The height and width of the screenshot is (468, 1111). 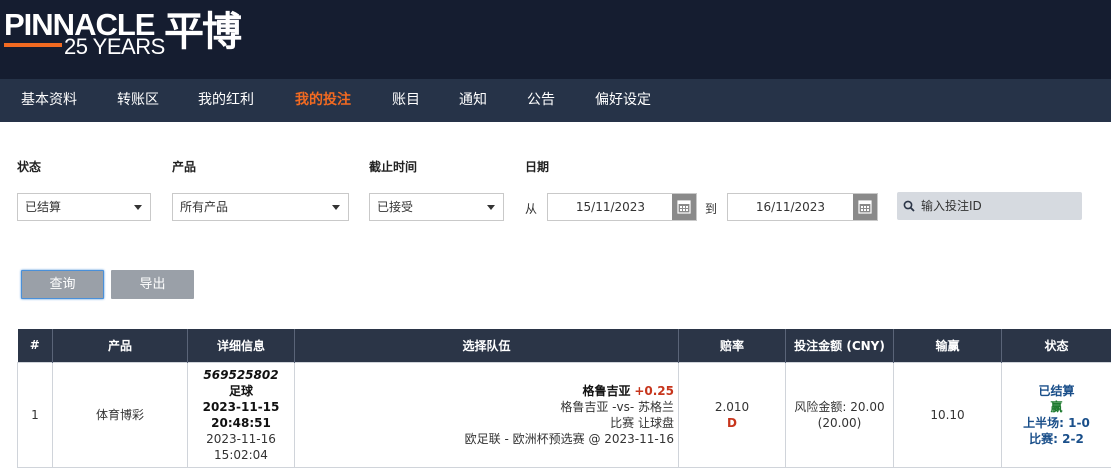 I want to click on match: 格鲁吉亚 -vs- 苏格兰, so click(x=484, y=407).